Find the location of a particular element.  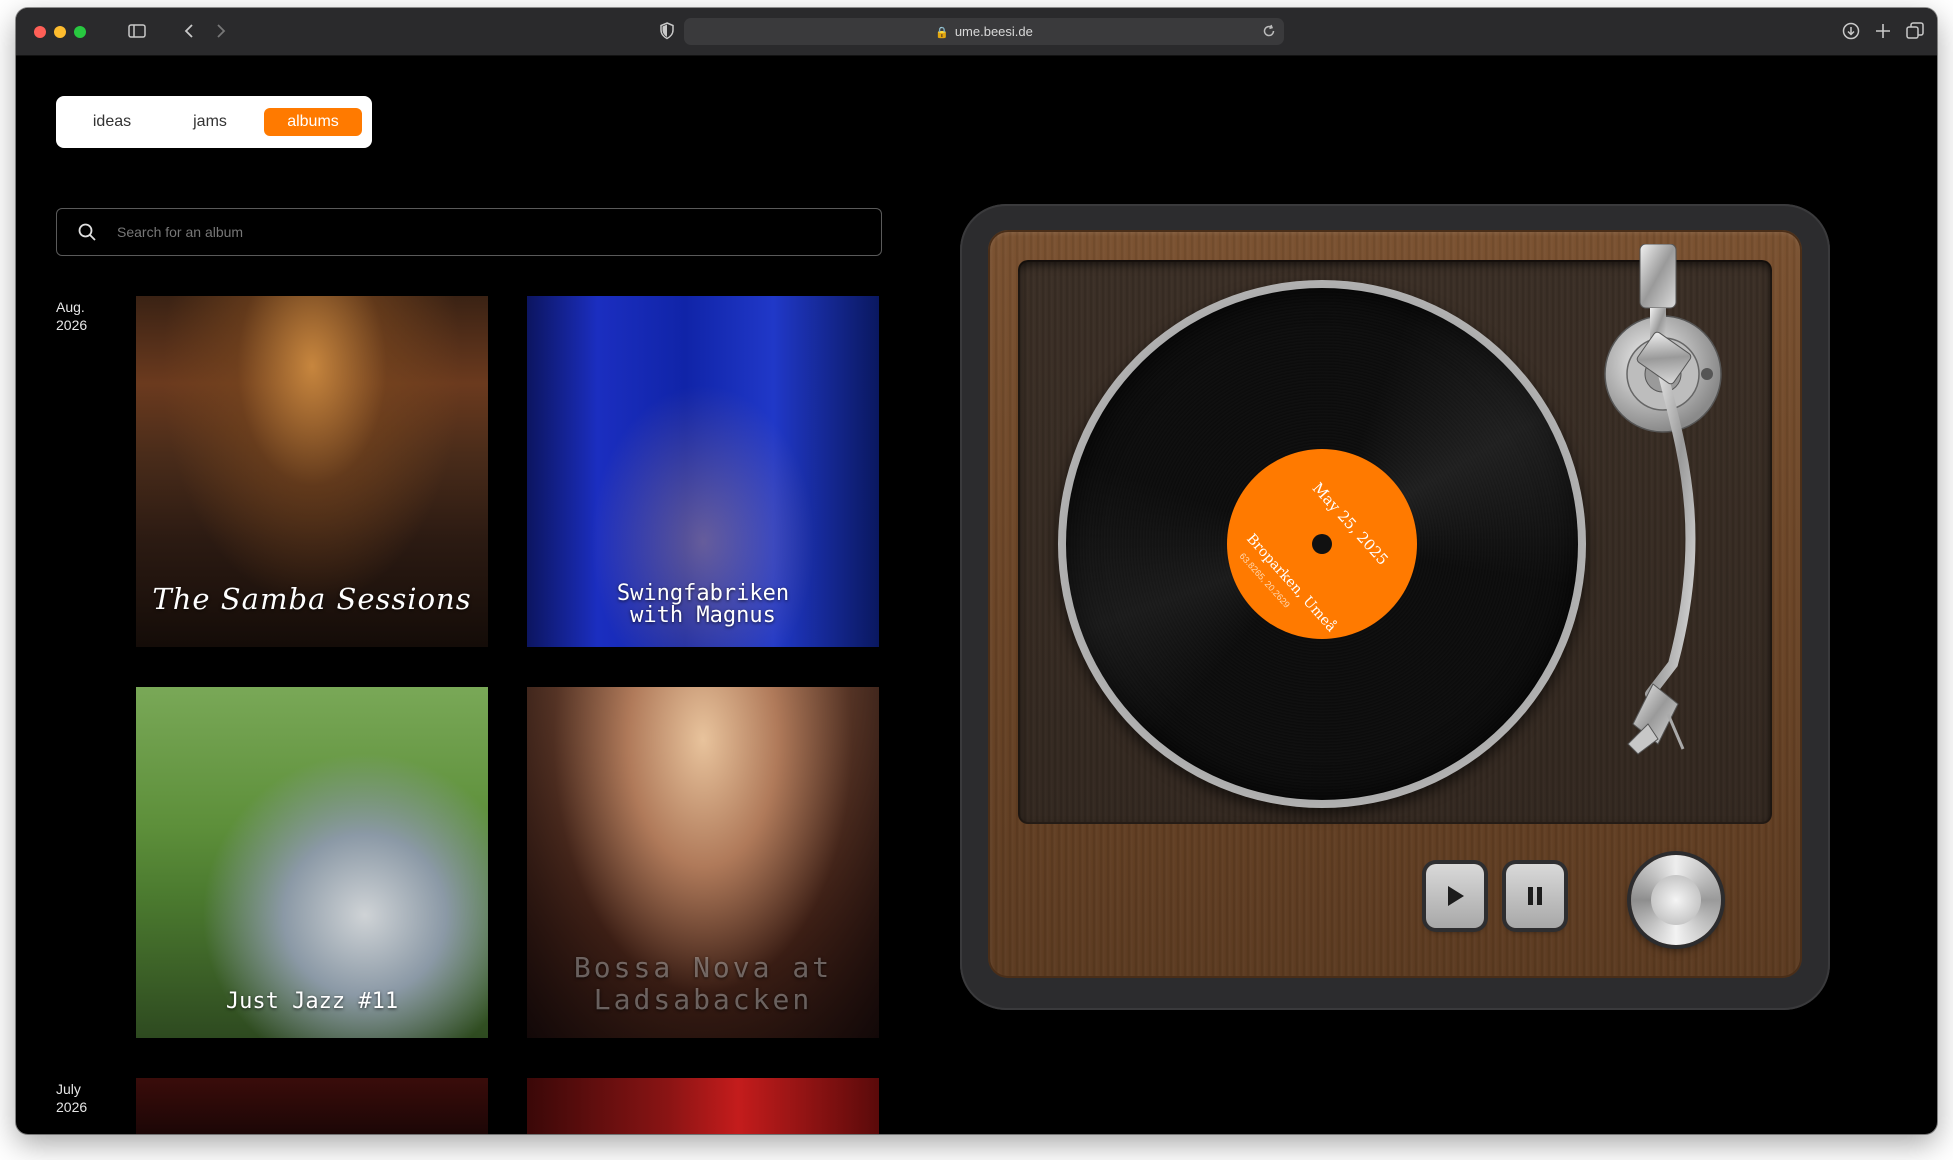

minimize-window-button is located at coordinates (60, 32).